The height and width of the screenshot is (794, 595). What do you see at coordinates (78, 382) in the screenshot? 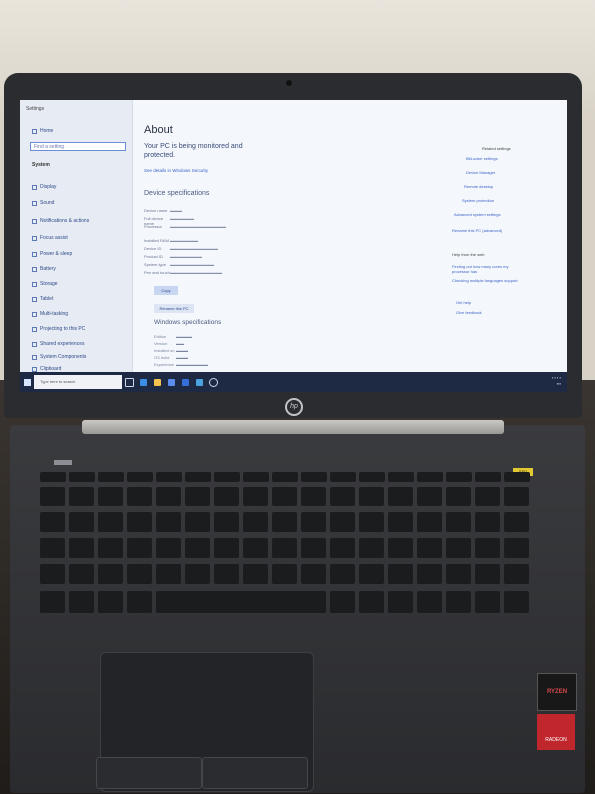
I see `taskbar-search: Type here to search` at bounding box center [78, 382].